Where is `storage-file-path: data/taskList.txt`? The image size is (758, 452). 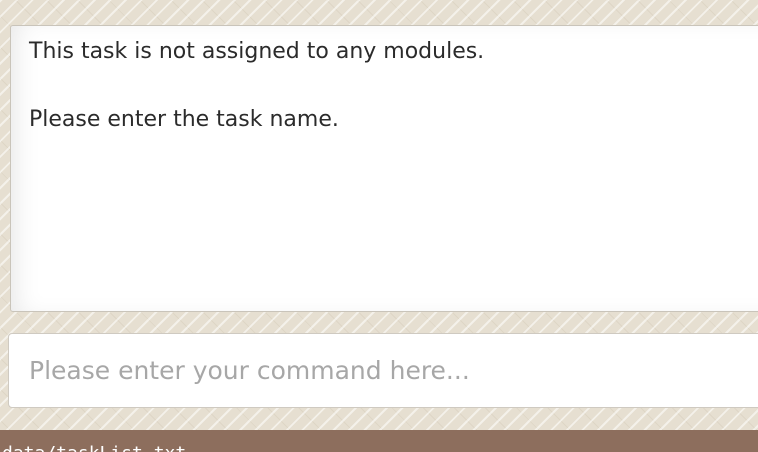 storage-file-path: data/taskList.txt is located at coordinates (94, 447).